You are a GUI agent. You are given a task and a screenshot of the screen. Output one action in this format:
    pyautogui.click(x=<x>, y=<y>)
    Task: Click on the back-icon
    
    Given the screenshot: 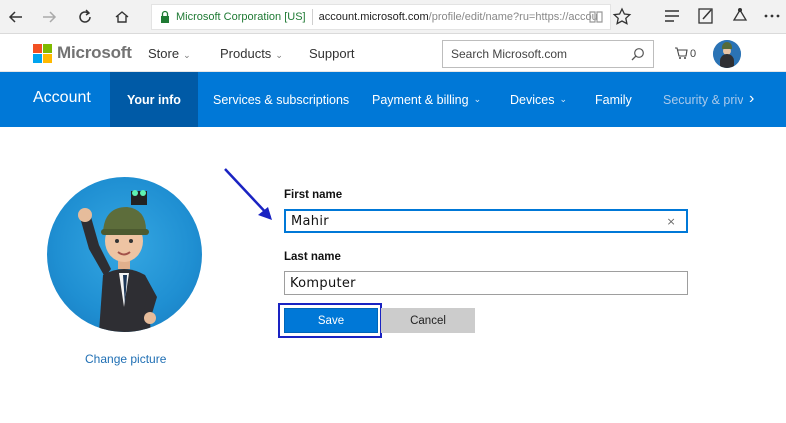 What is the action you would take?
    pyautogui.click(x=16, y=17)
    